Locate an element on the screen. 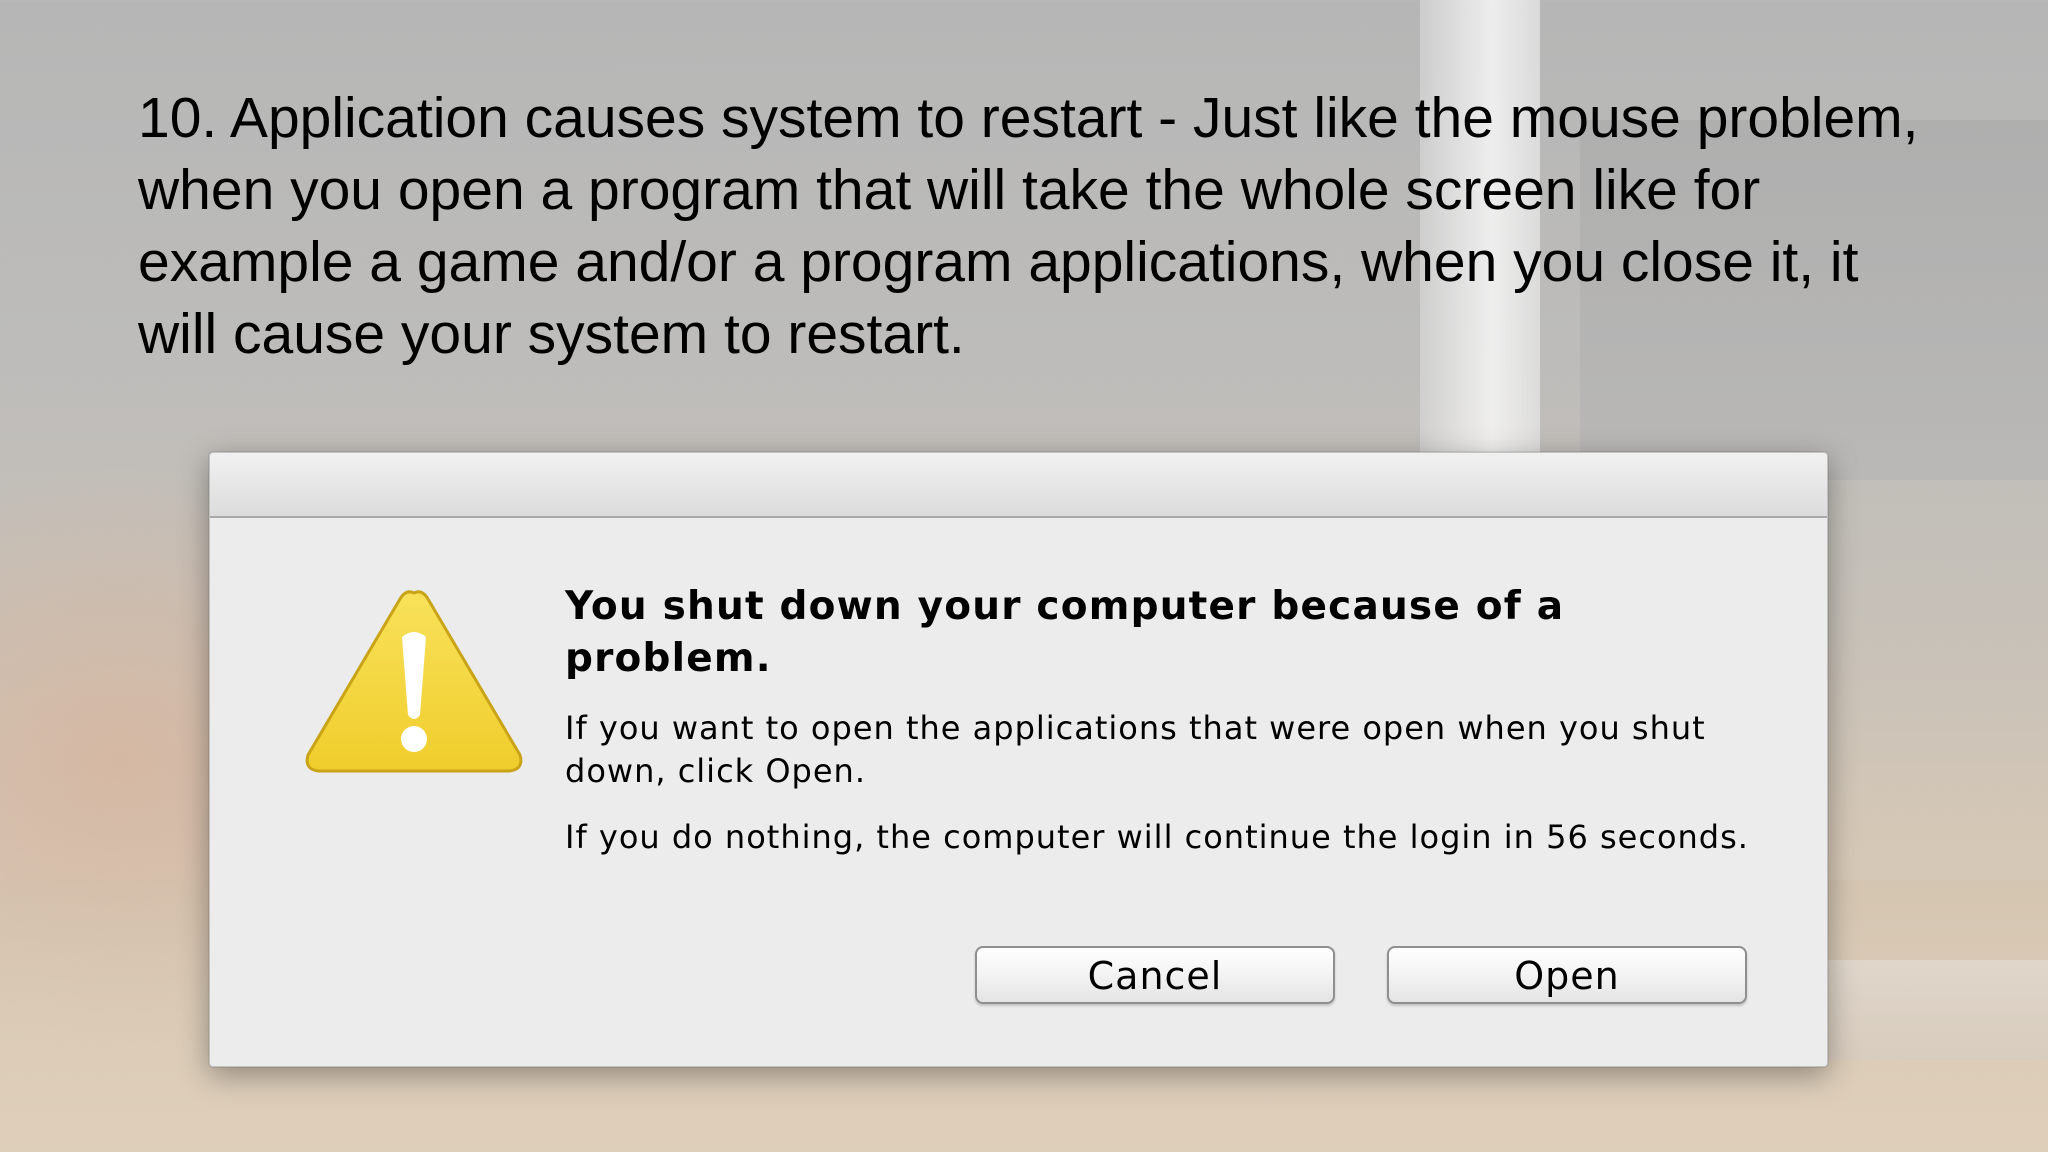  cancel-button: Cancel is located at coordinates (1155, 975).